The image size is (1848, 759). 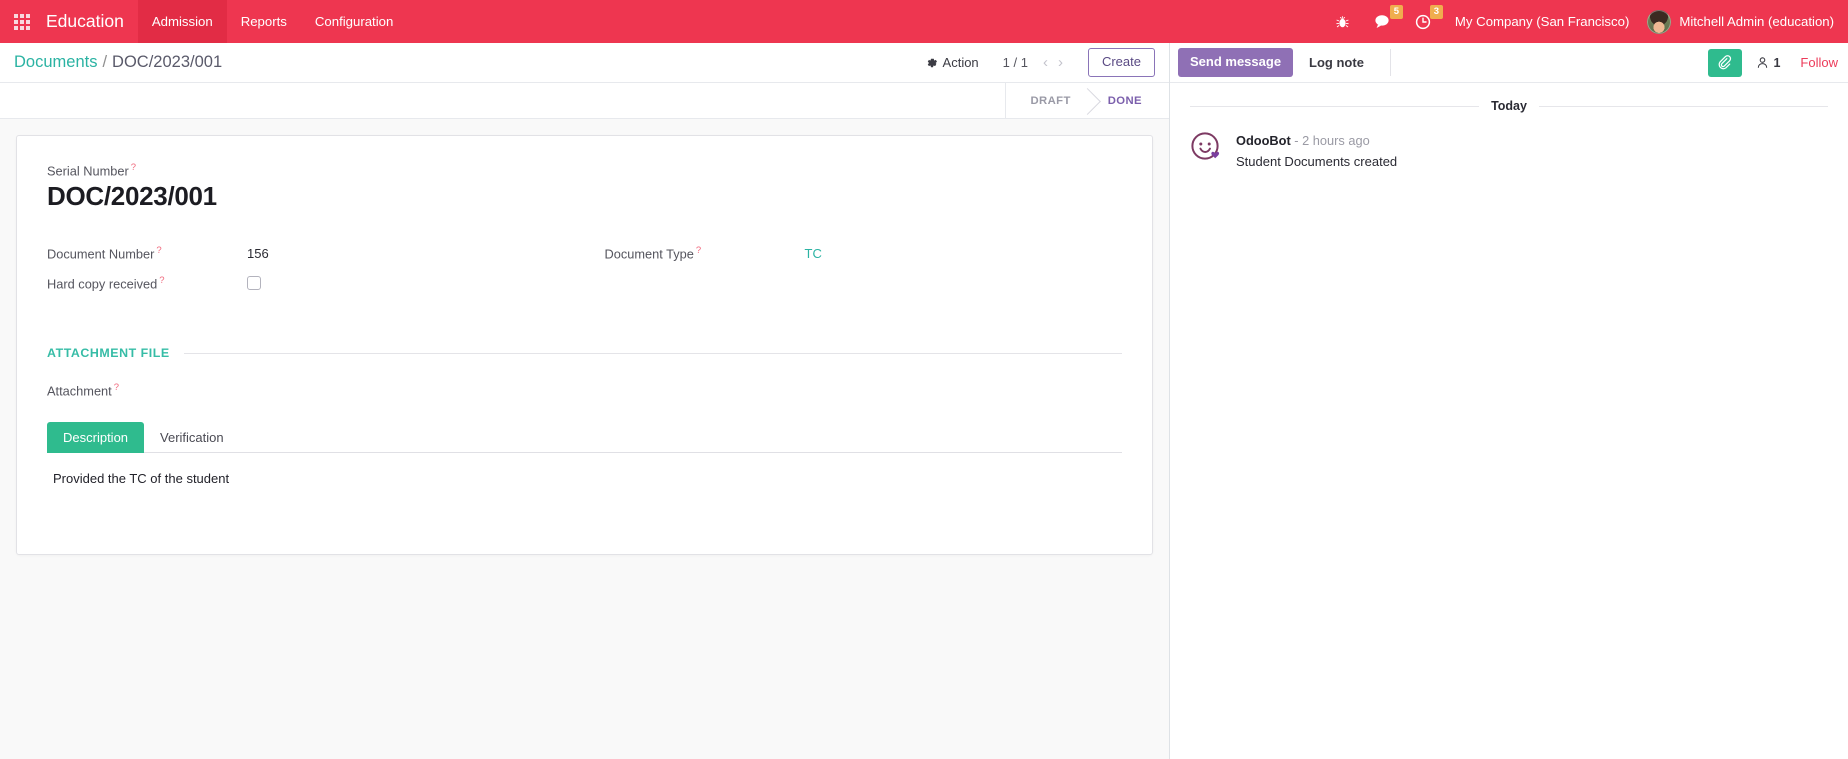 What do you see at coordinates (1060, 62) in the screenshot?
I see `chevron-right-icon: ›` at bounding box center [1060, 62].